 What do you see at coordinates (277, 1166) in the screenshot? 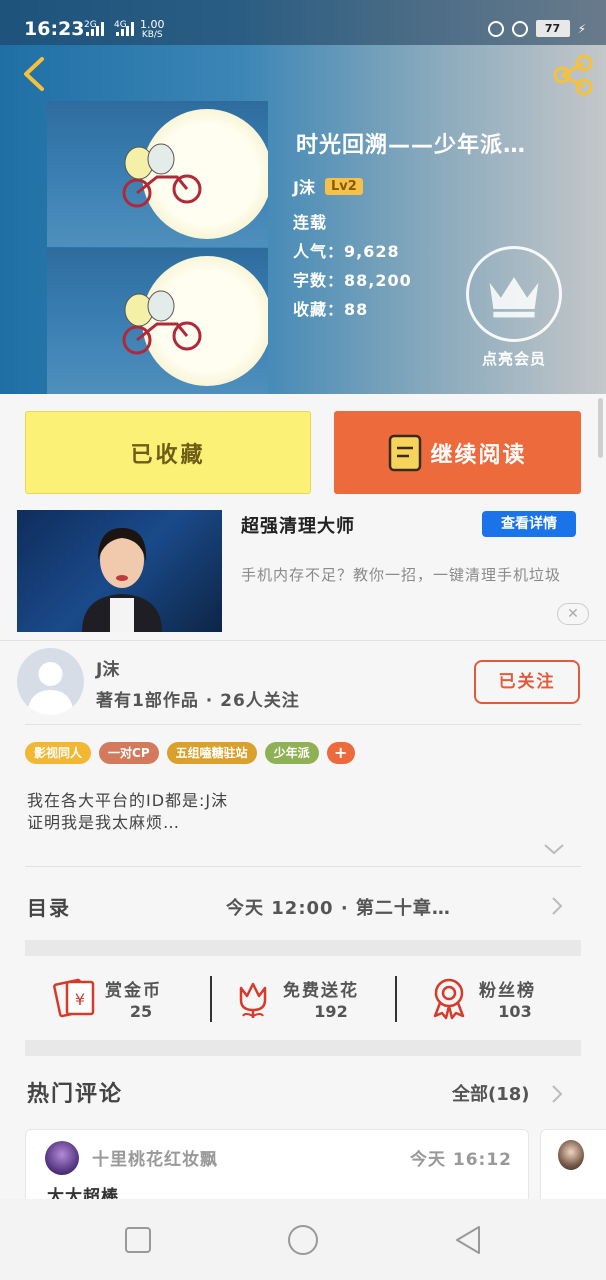
I see `comment-card: 十里桃花红妆飘 今天 16:12 大大超棒` at bounding box center [277, 1166].